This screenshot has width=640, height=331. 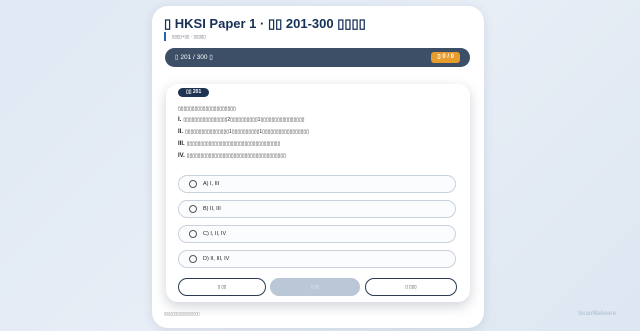 What do you see at coordinates (207, 109) in the screenshot?
I see `question-stem: ▯▯▯▯▯▯▯▯▯▯▯▯▯▯▯▯▯▯▯▯▯` at bounding box center [207, 109].